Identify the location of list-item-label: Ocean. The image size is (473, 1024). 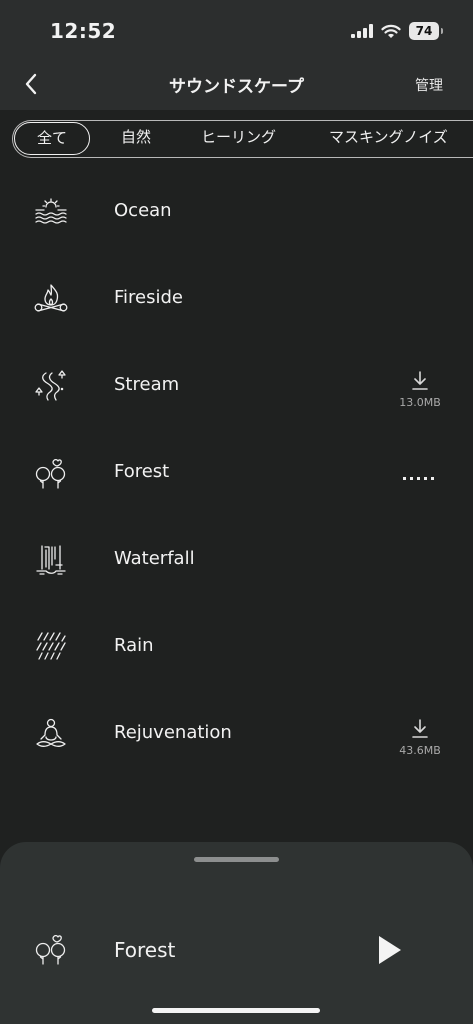
(143, 210).